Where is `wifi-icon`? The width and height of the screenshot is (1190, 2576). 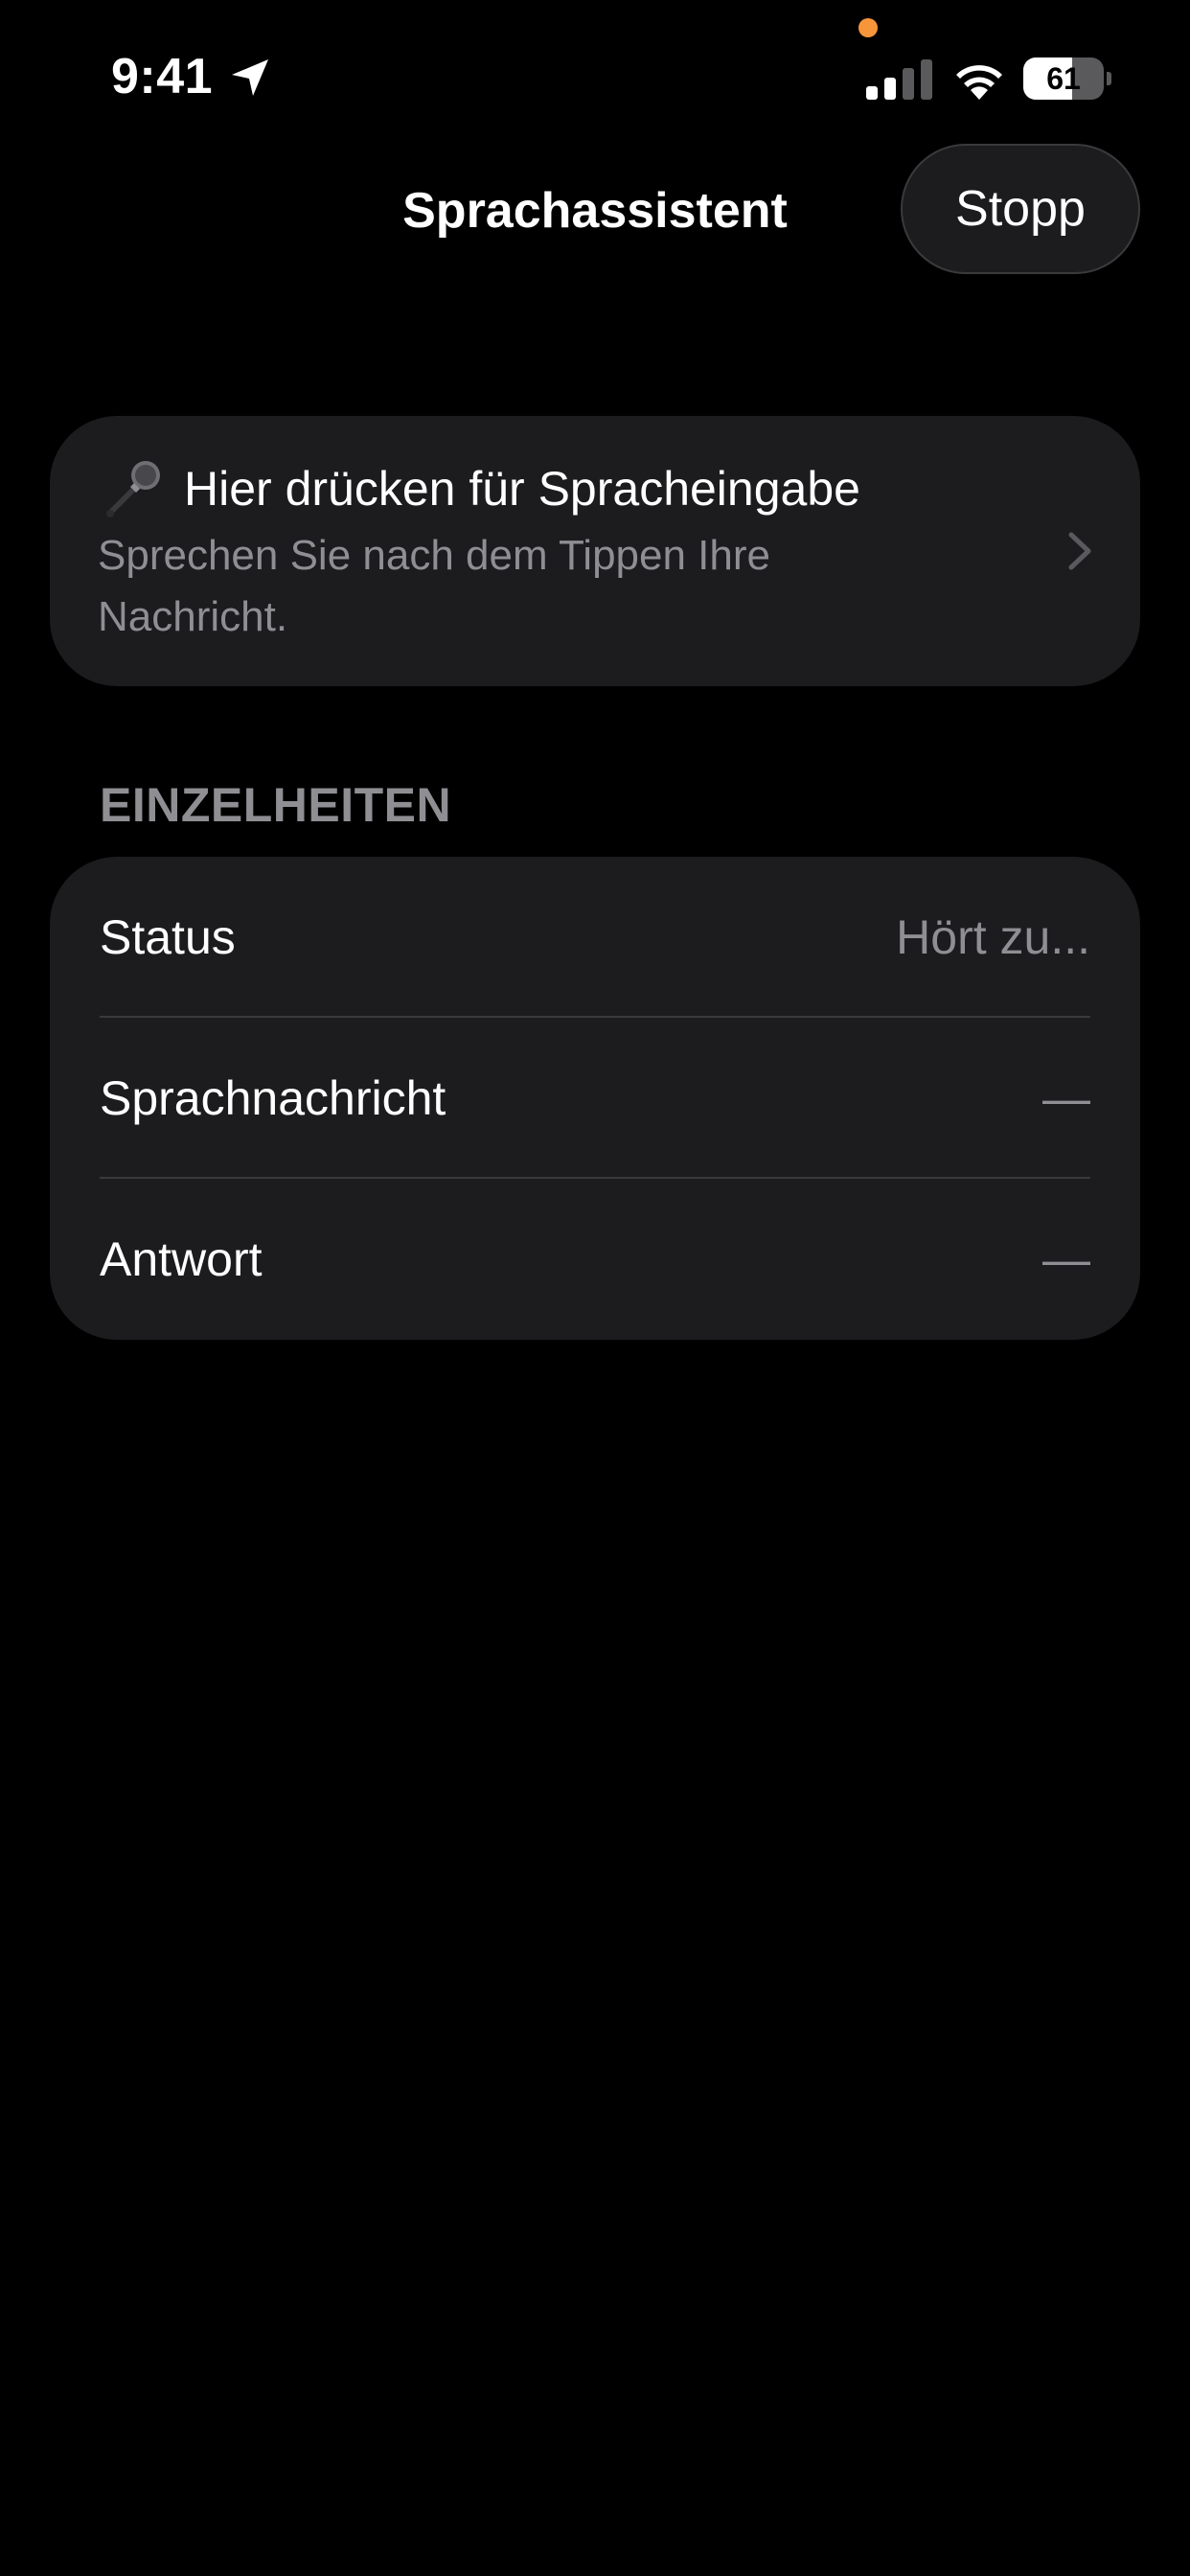 wifi-icon is located at coordinates (979, 82).